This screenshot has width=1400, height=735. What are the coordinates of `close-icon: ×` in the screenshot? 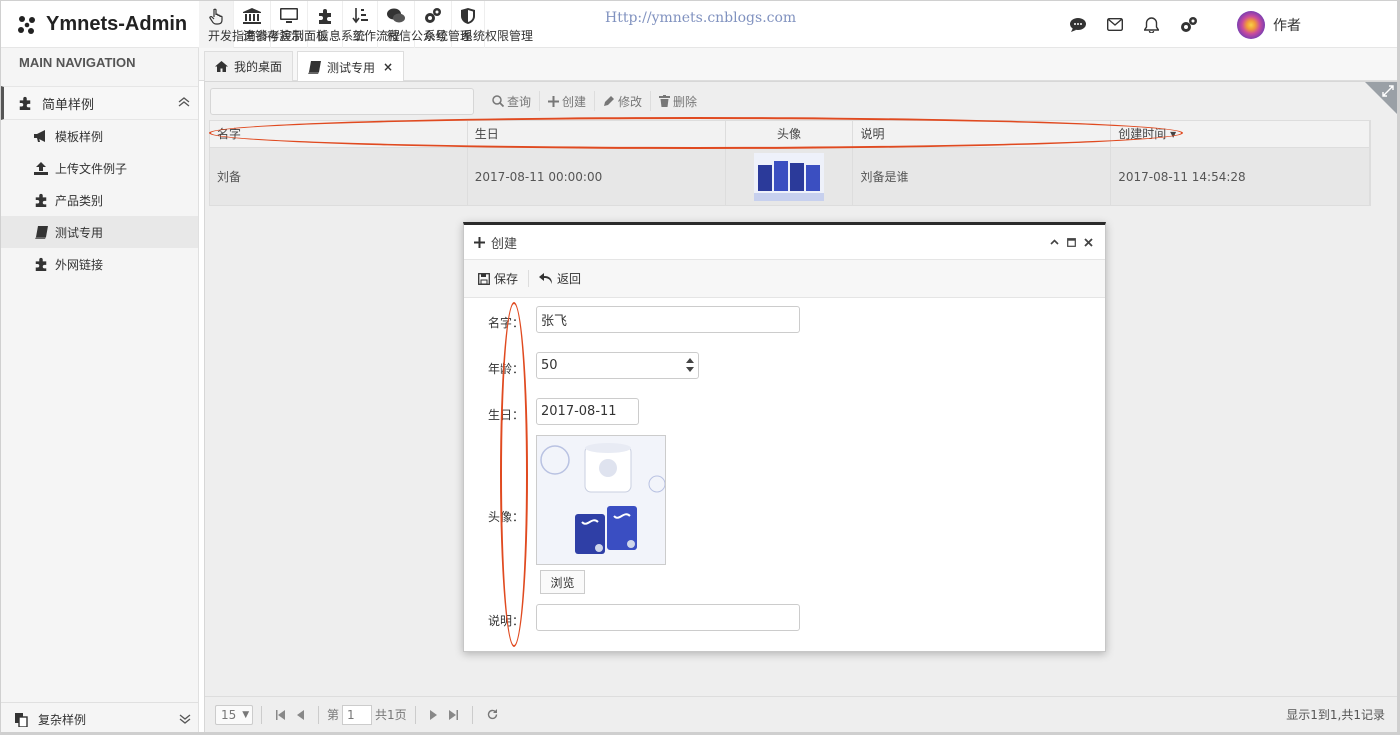 It's located at (388, 67).